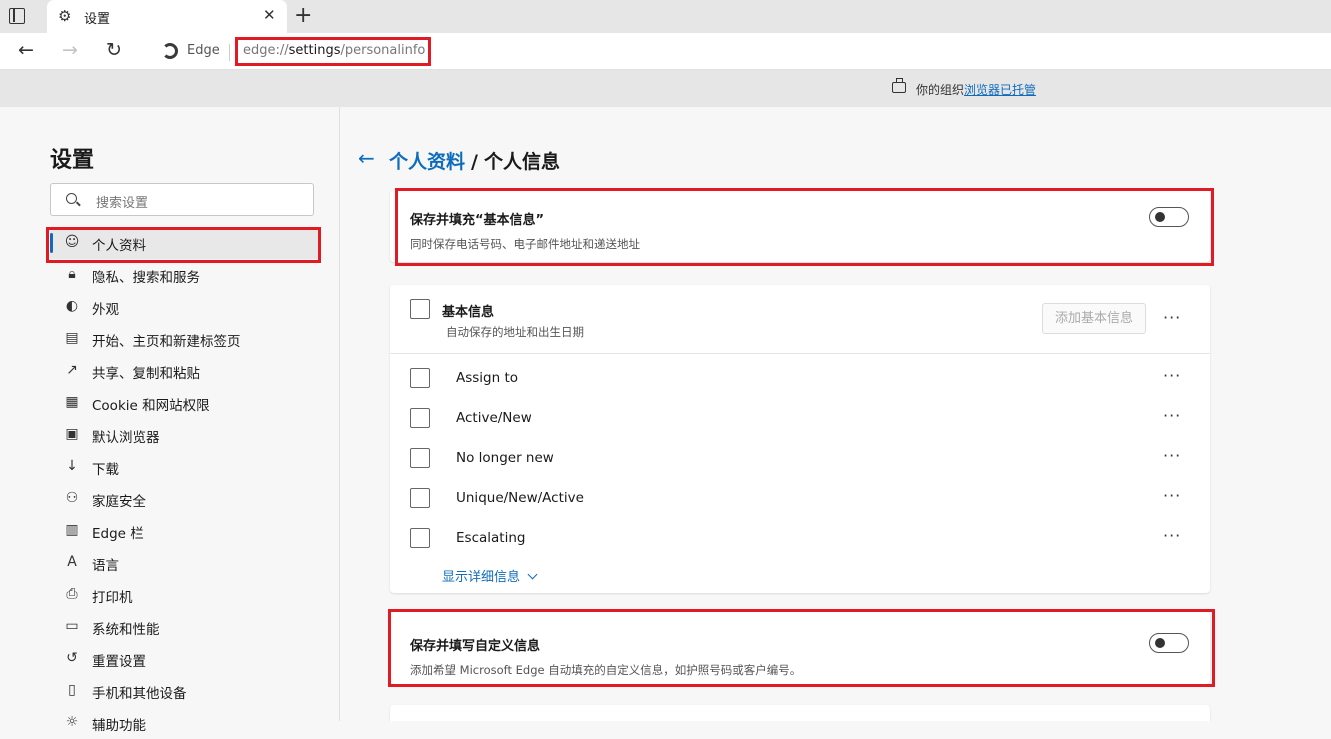 This screenshot has height=739, width=1331. Describe the element at coordinates (112, 598) in the screenshot. I see `sidebar-item-label: 打印机` at that location.